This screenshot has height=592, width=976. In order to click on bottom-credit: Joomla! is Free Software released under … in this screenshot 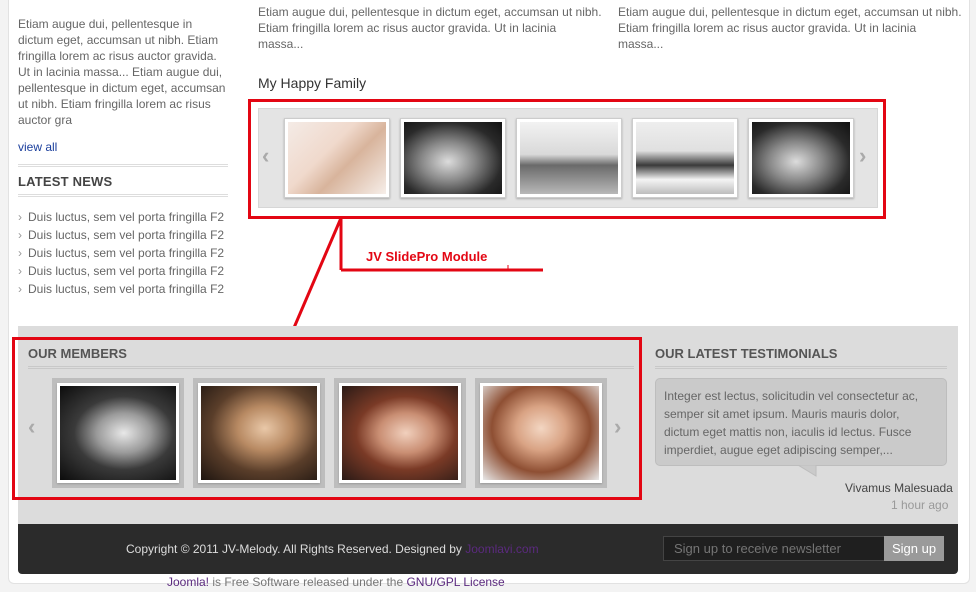, I will do `click(336, 582)`.